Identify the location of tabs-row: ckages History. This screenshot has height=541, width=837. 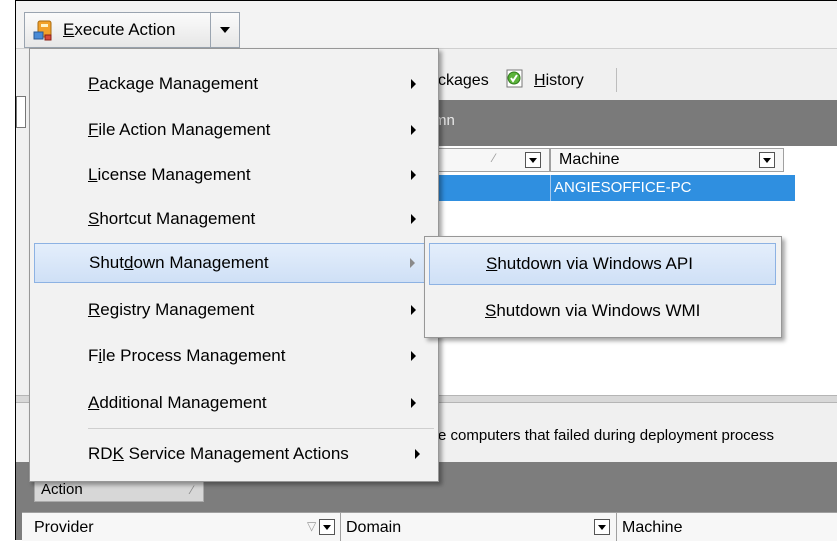
(628, 79).